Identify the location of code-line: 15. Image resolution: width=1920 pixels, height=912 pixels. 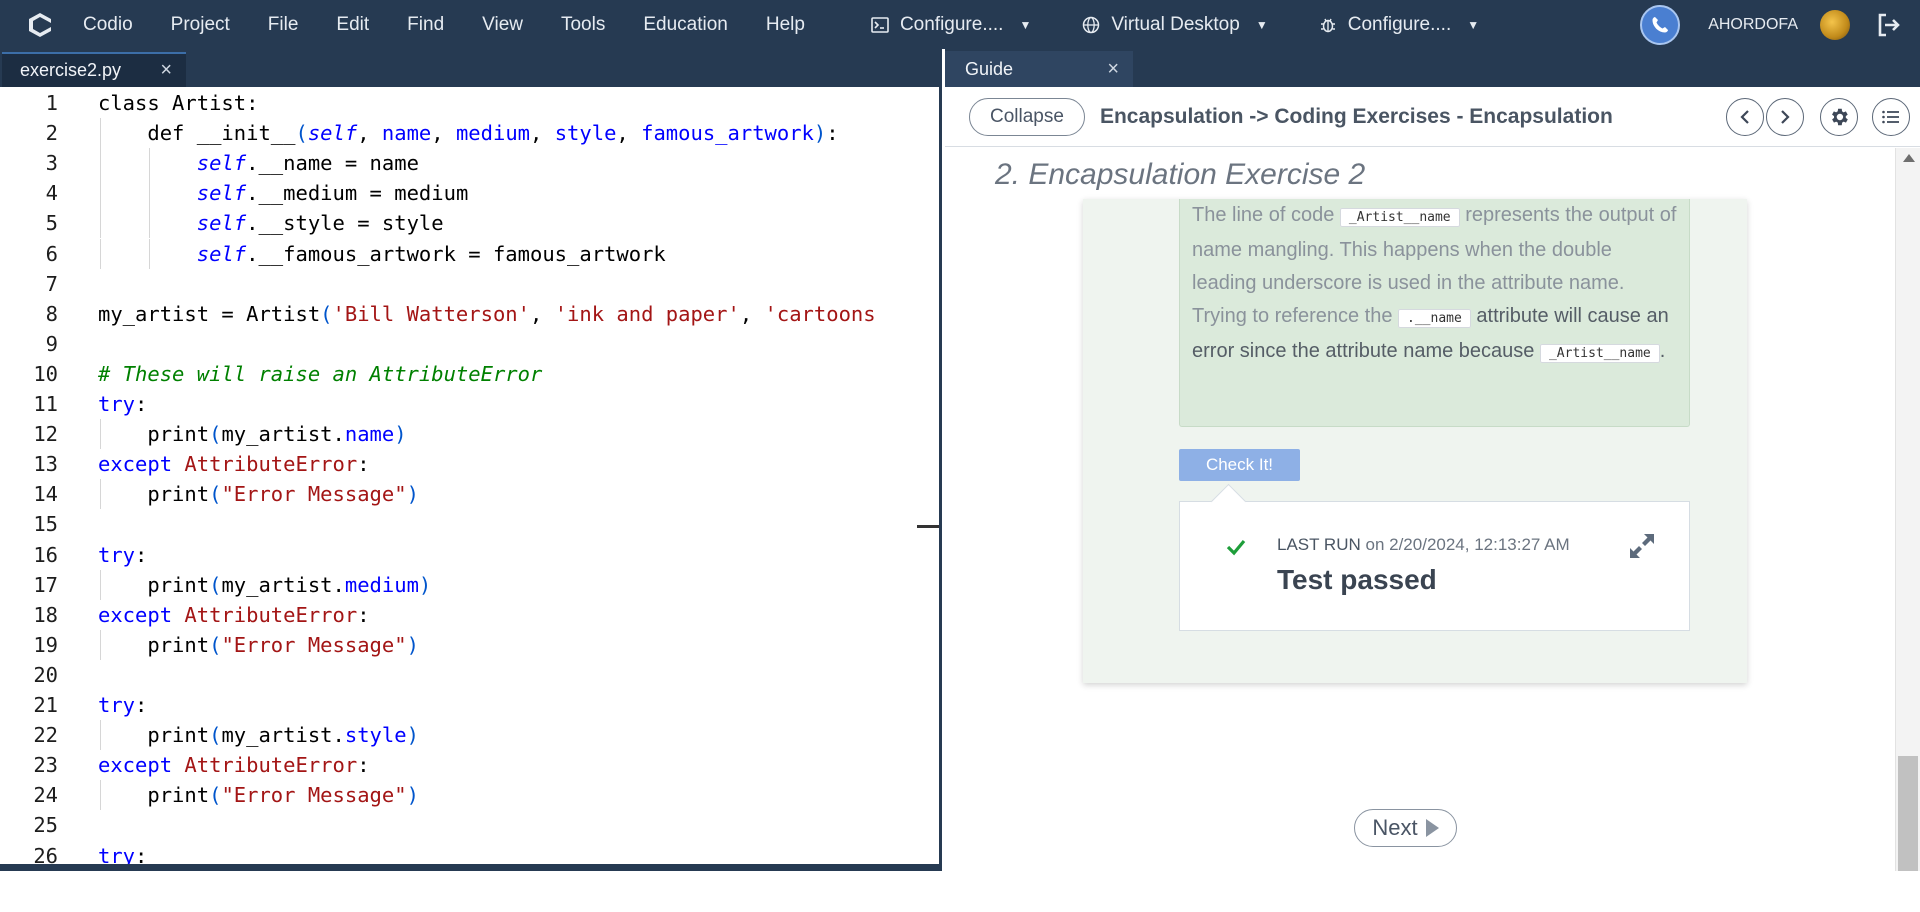
(469, 524).